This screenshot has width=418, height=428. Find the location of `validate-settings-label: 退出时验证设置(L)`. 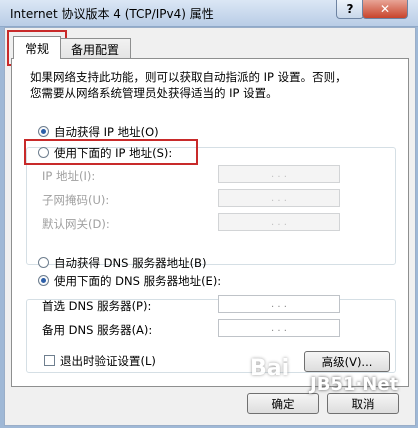

validate-settings-label: 退出时验证设置(L) is located at coordinates (108, 361).